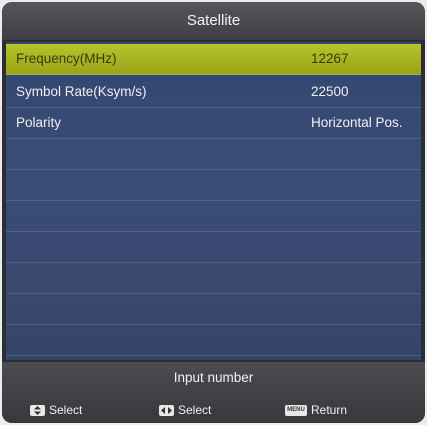 The height and width of the screenshot is (425, 427). What do you see at coordinates (213, 92) in the screenshot?
I see `setting-row-symbol-rate: Symbol Rate(Ksym/s) 22500` at bounding box center [213, 92].